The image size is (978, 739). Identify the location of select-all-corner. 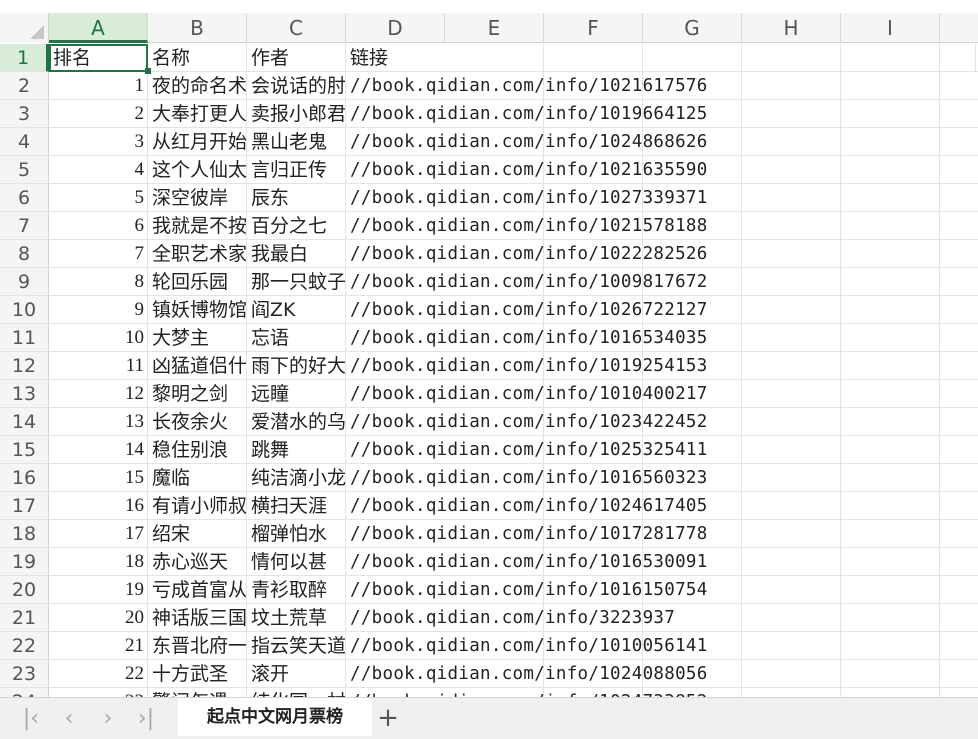
(24, 28).